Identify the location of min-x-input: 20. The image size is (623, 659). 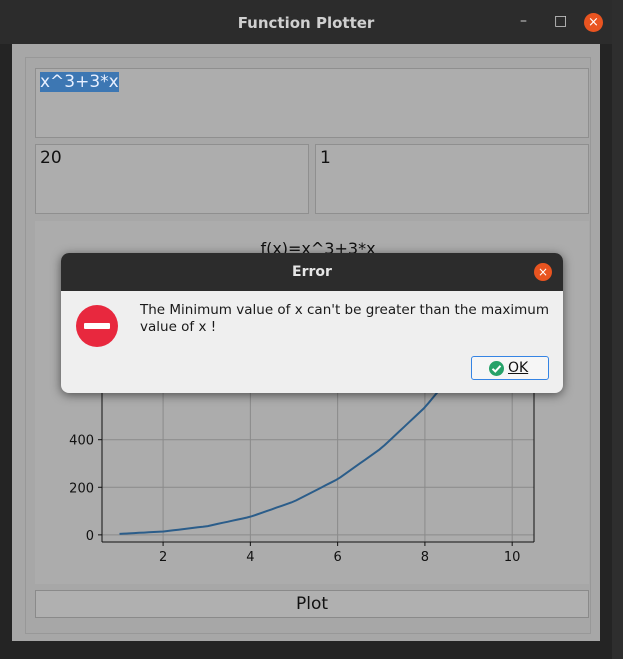
(172, 179).